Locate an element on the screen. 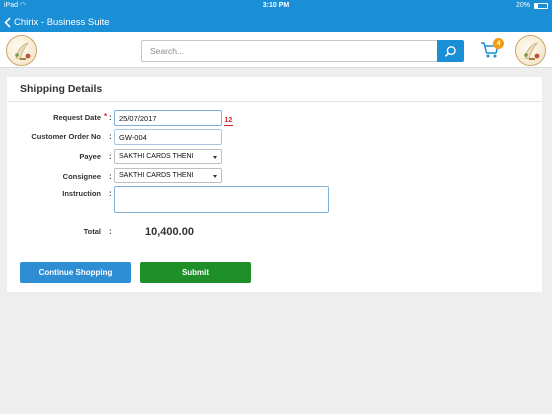  search-icon is located at coordinates (450, 51).